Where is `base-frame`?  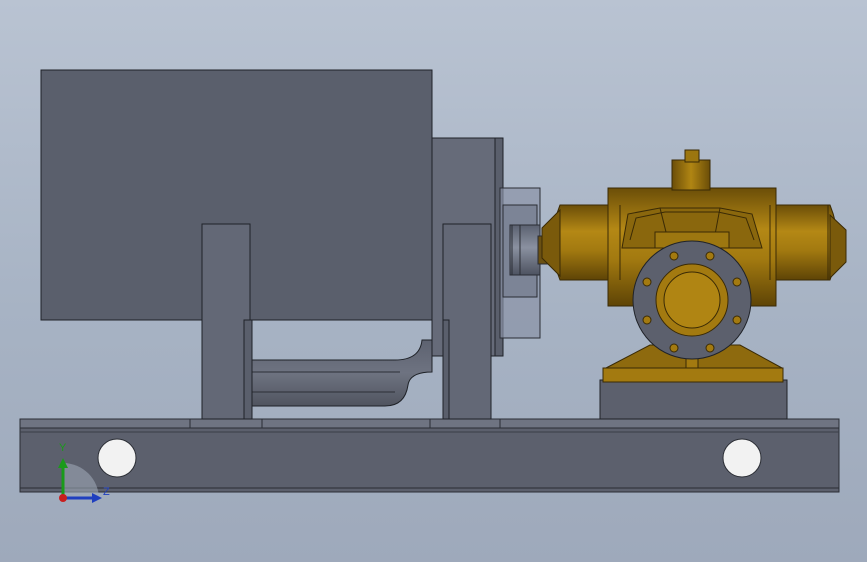 base-frame is located at coordinates (429, 455).